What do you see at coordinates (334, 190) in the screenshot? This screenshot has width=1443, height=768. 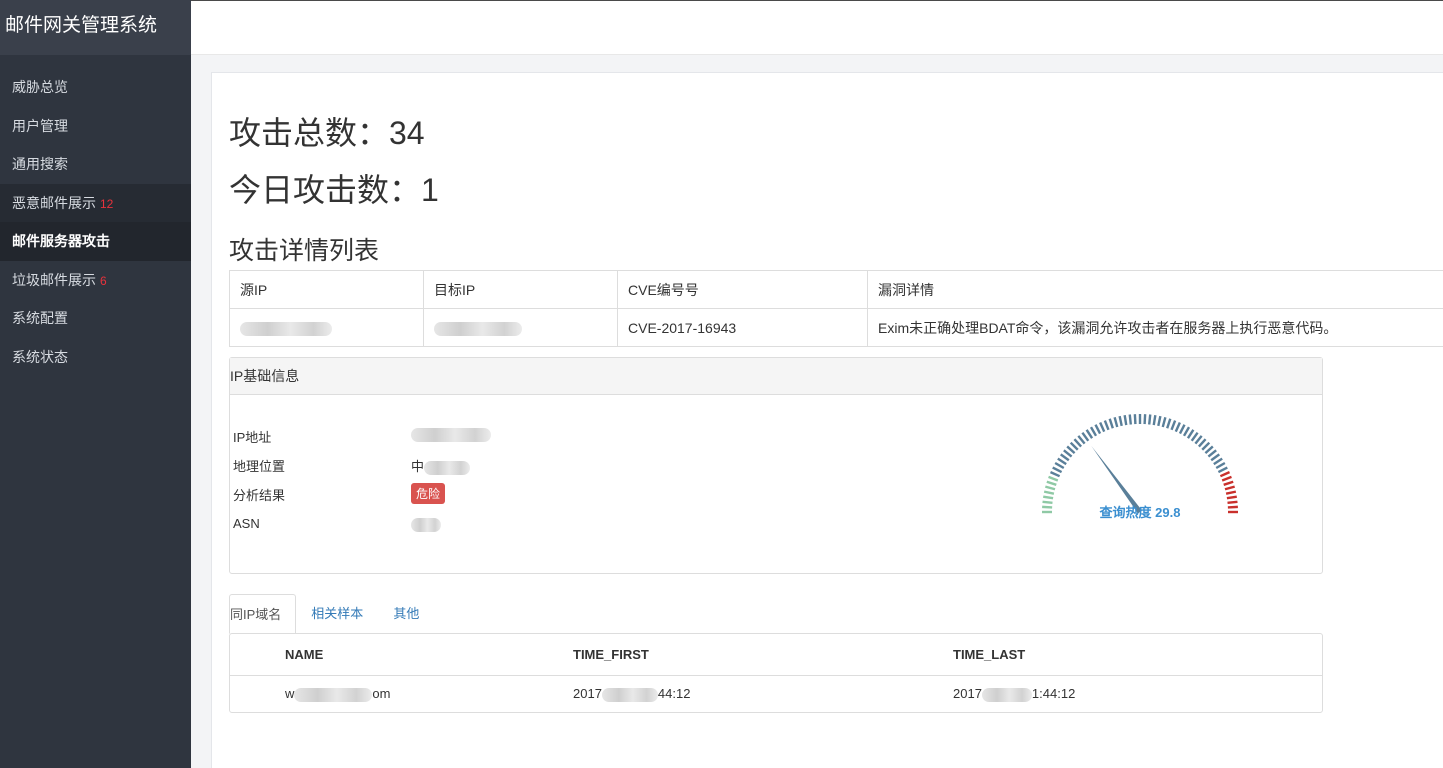 I see `today-attacks: 今日攻击数：1` at bounding box center [334, 190].